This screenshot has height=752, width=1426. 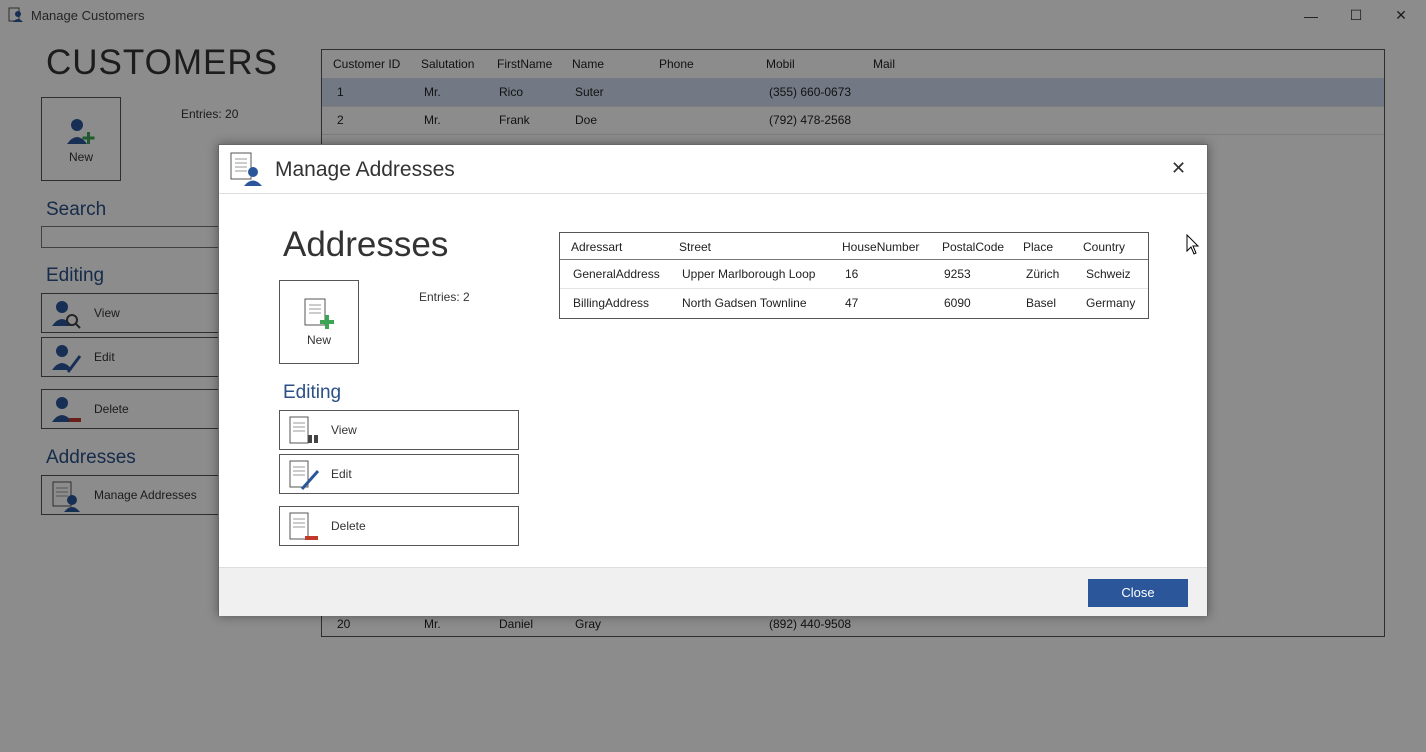 I want to click on view-address-button: View, so click(x=399, y=430).